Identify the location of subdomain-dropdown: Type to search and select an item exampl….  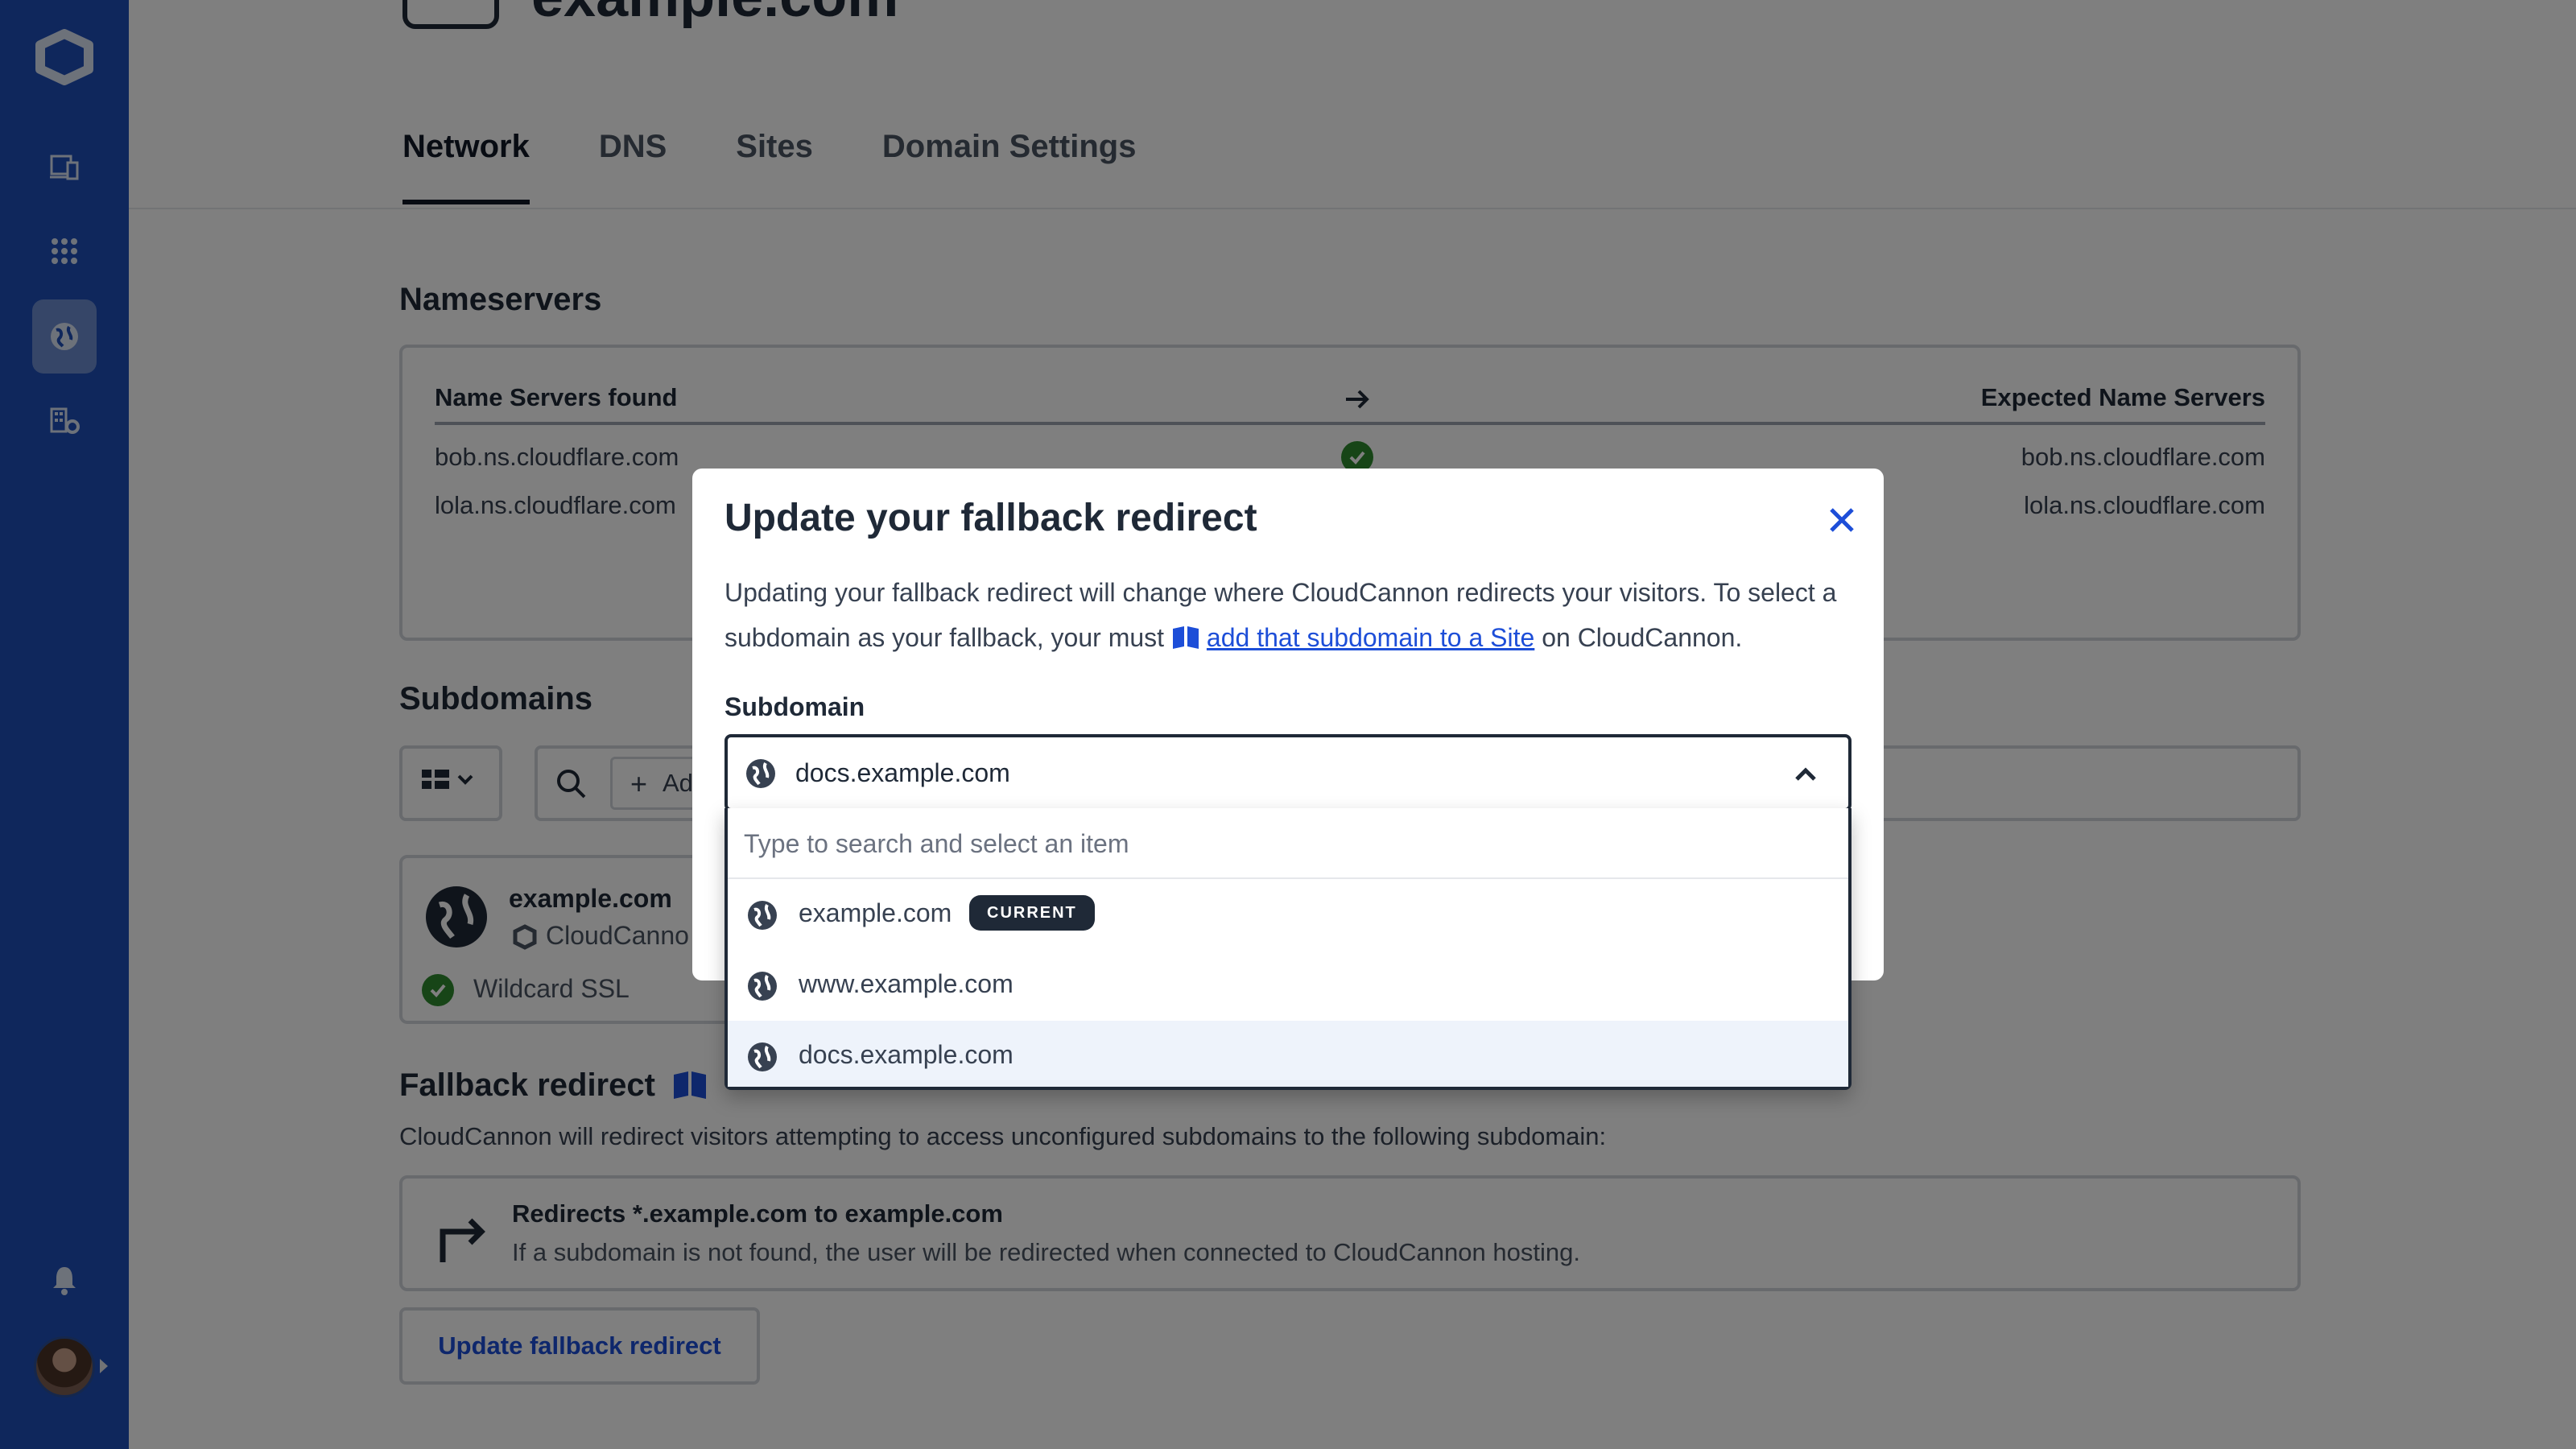
(1288, 949).